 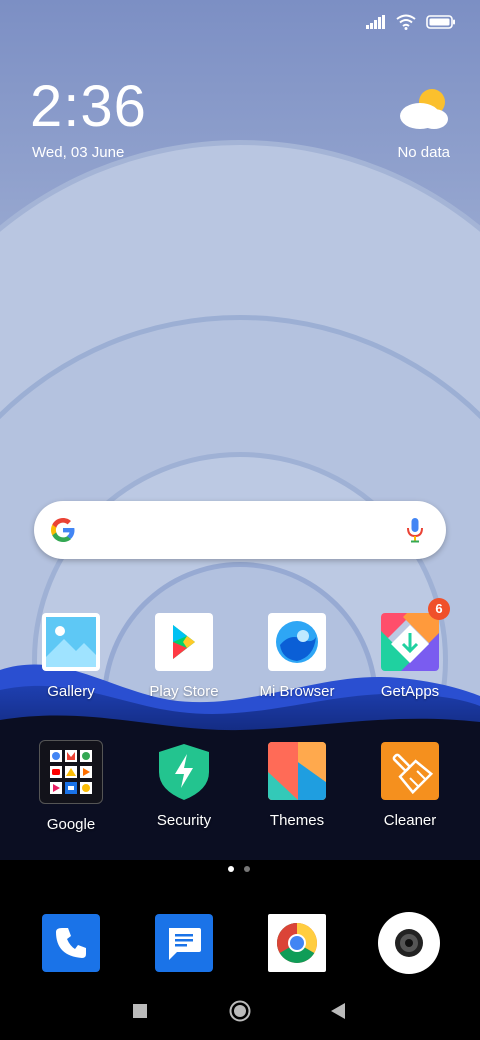 I want to click on app-security: Security, so click(x=184, y=785).